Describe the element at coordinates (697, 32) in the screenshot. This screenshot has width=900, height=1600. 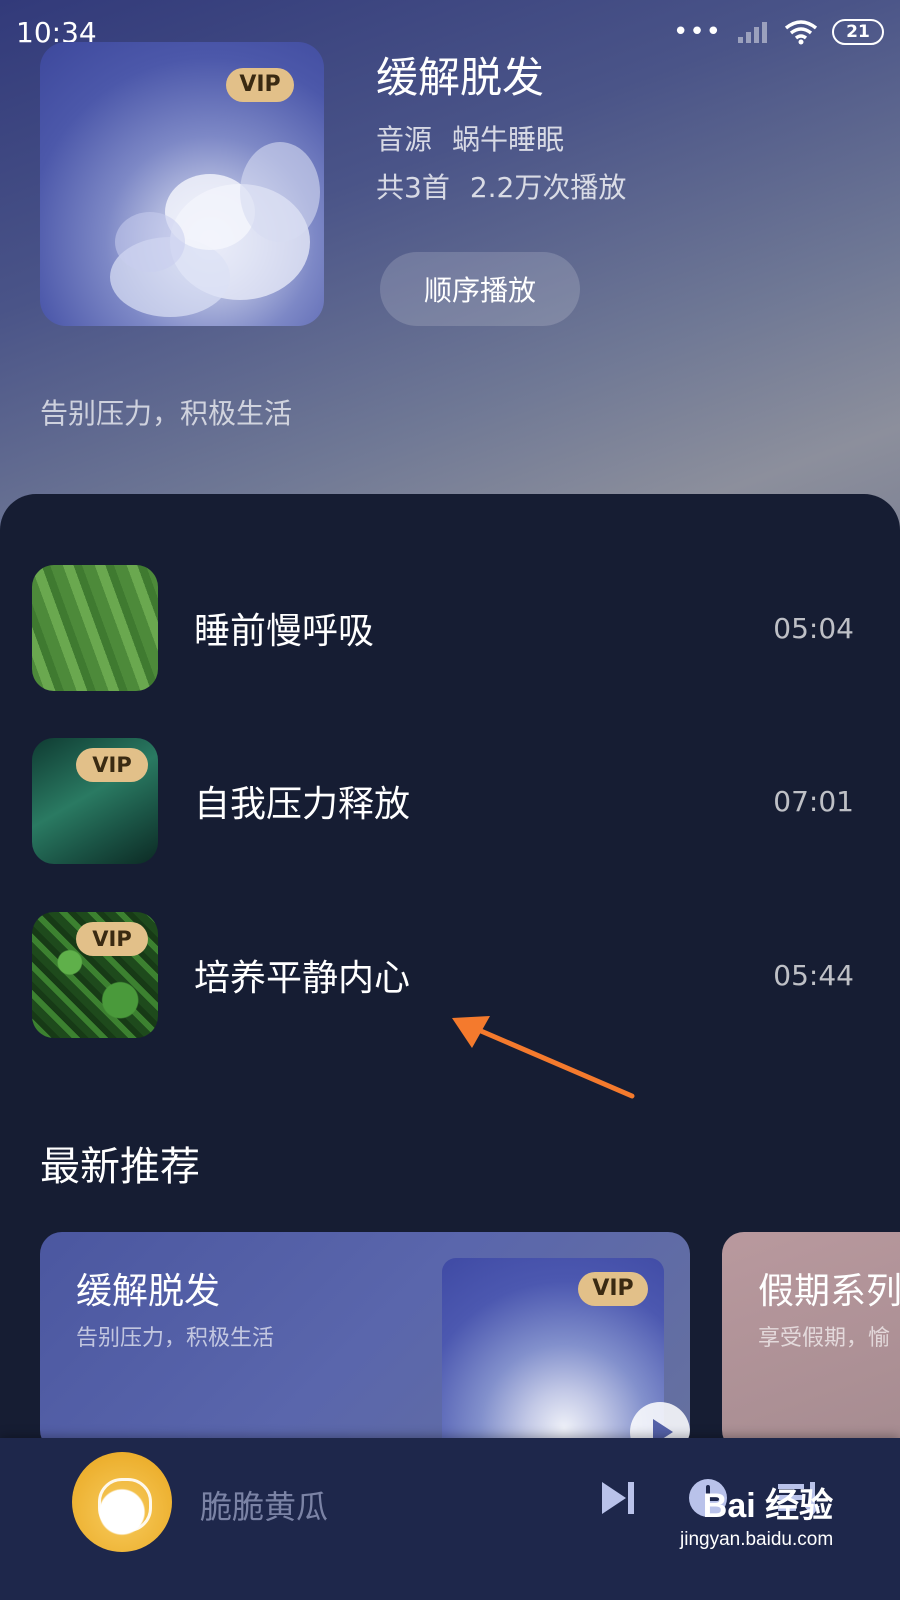
I see `more-dots-icon: •••` at that location.